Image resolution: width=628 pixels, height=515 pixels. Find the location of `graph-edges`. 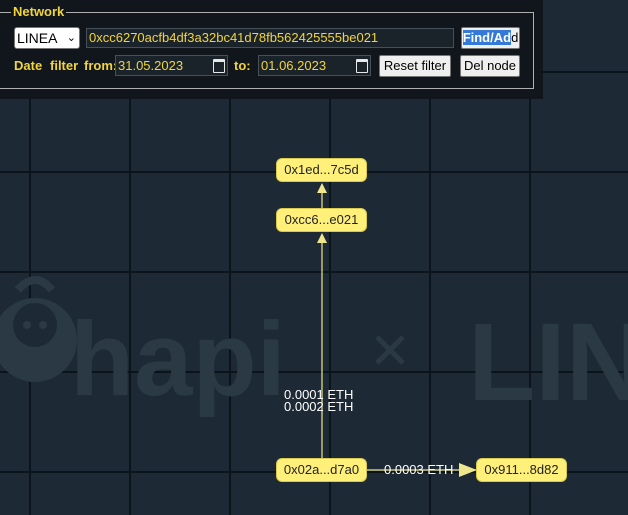

graph-edges is located at coordinates (397, 330).